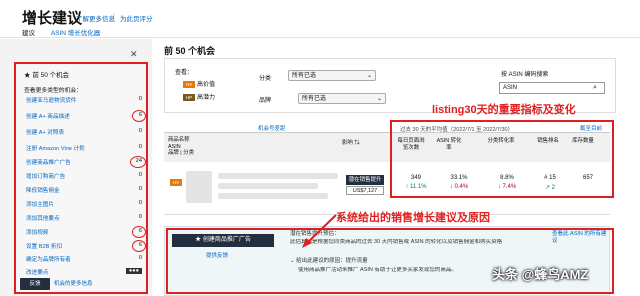  What do you see at coordinates (85, 190) in the screenshot?
I see `sidebar-item: 降低销售佣金 0` at bounding box center [85, 190].